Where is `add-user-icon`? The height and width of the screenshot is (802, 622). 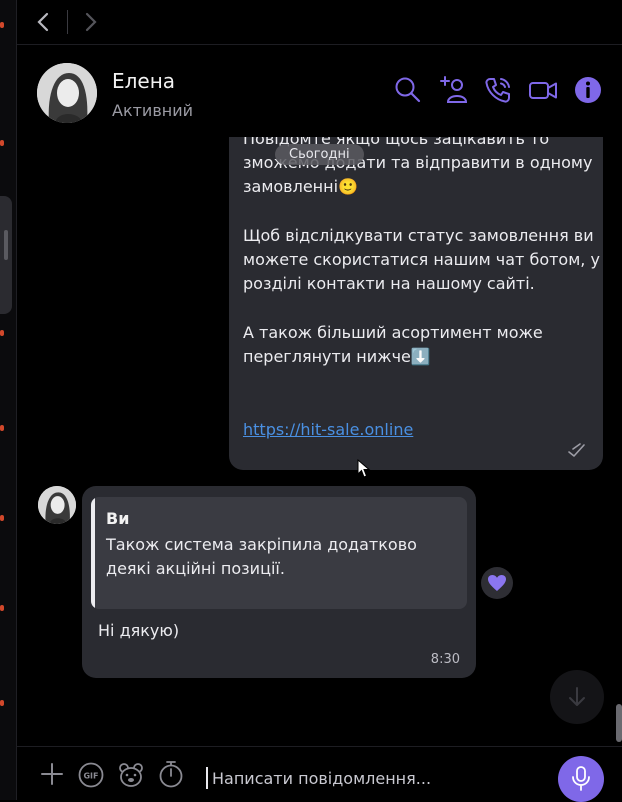
add-user-icon is located at coordinates (454, 89).